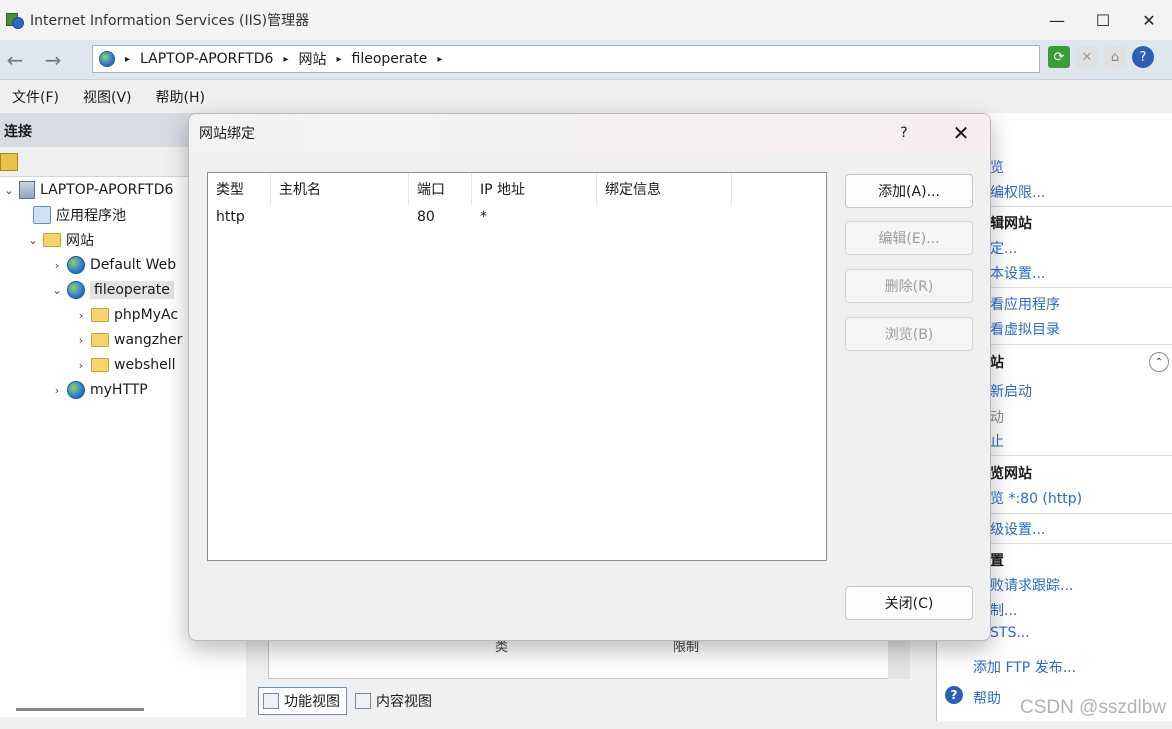  I want to click on server-icon, so click(27, 190).